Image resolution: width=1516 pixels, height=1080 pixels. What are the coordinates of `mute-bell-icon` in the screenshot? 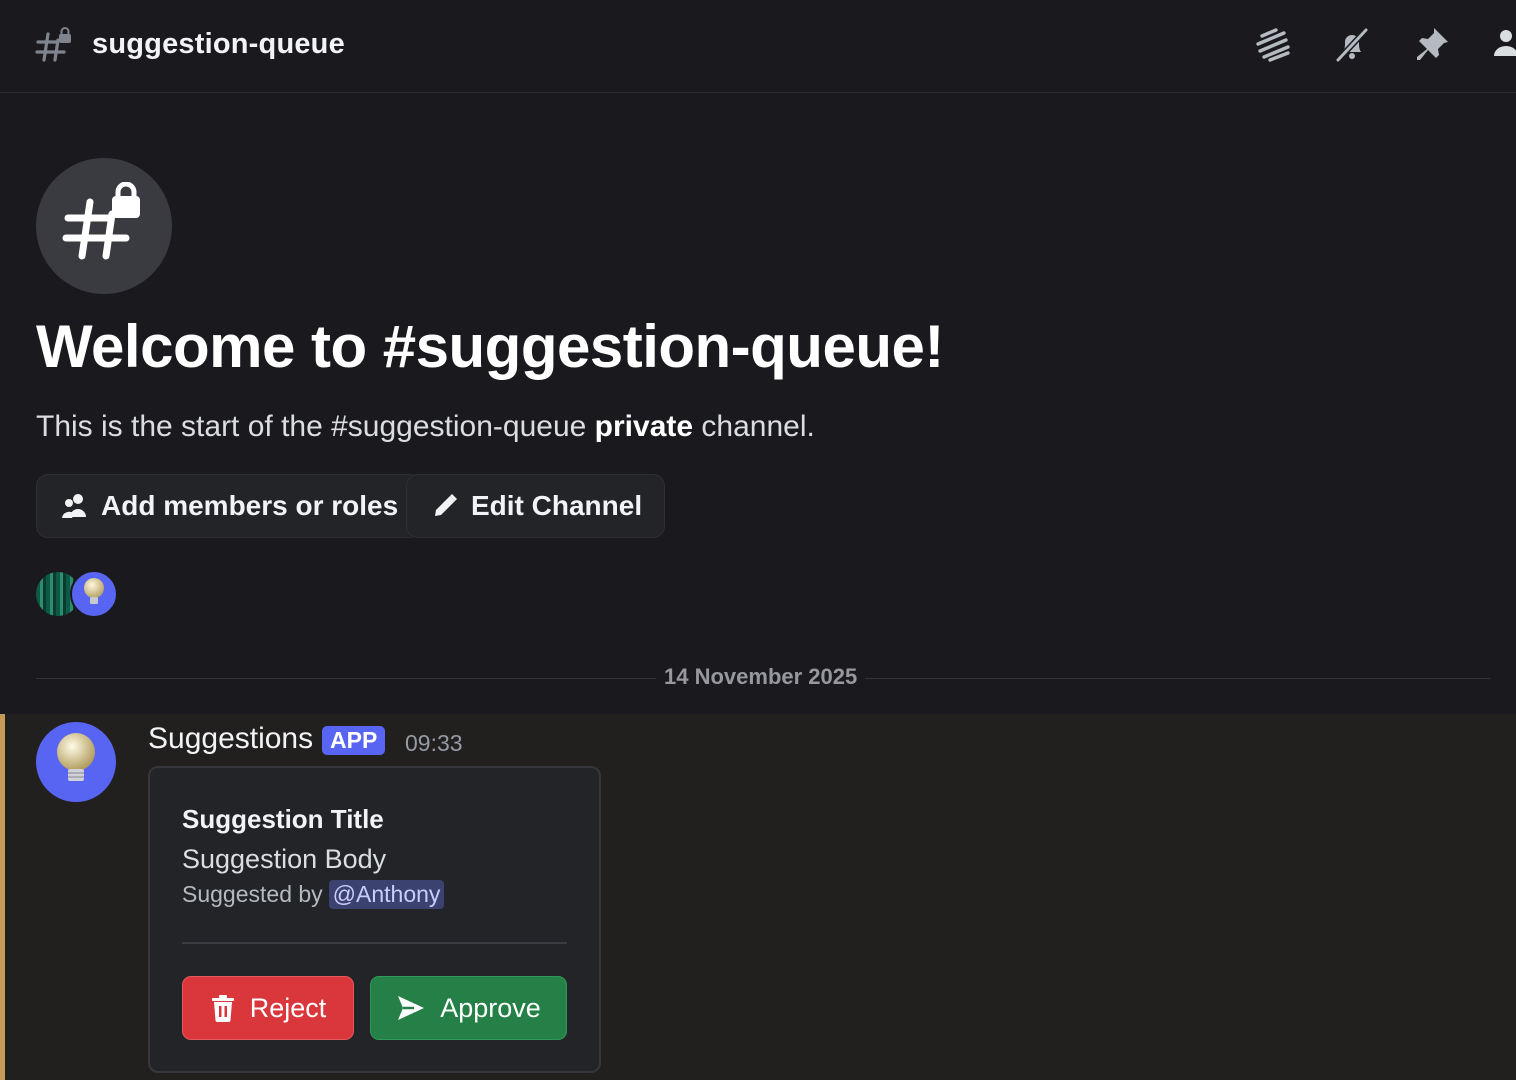 It's located at (1352, 46).